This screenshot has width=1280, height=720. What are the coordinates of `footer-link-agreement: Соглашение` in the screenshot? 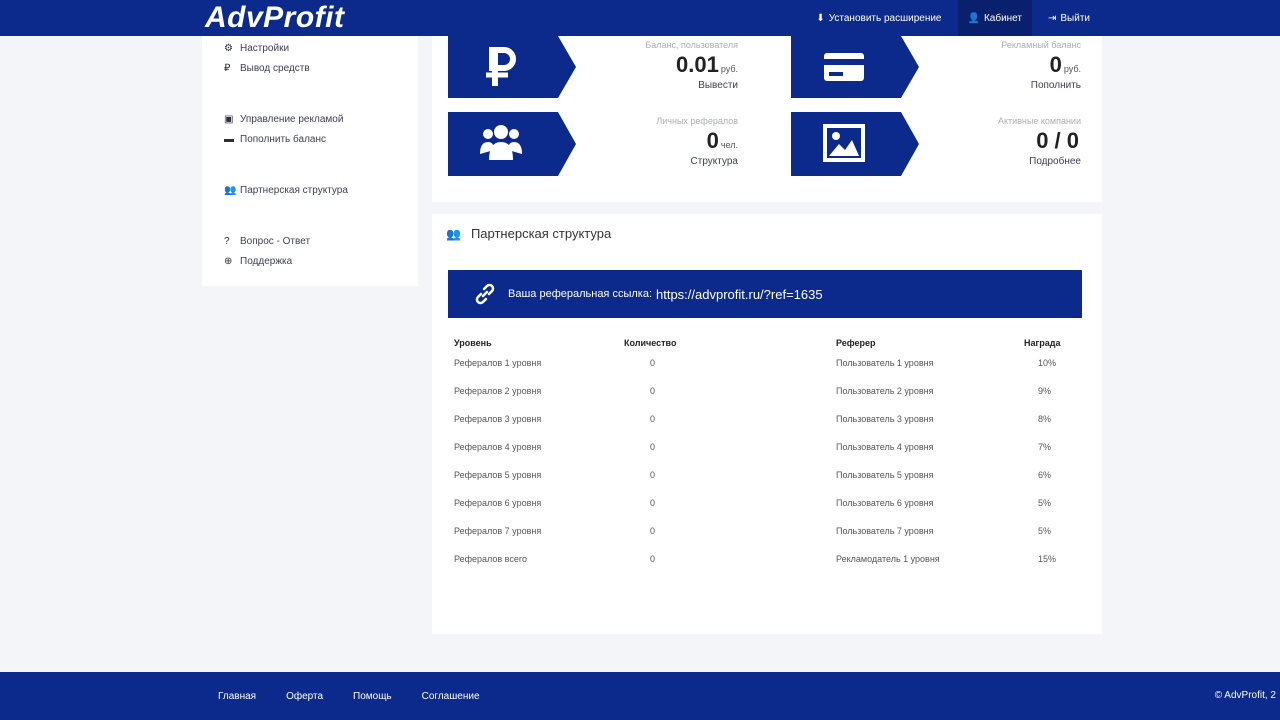 It's located at (451, 696).